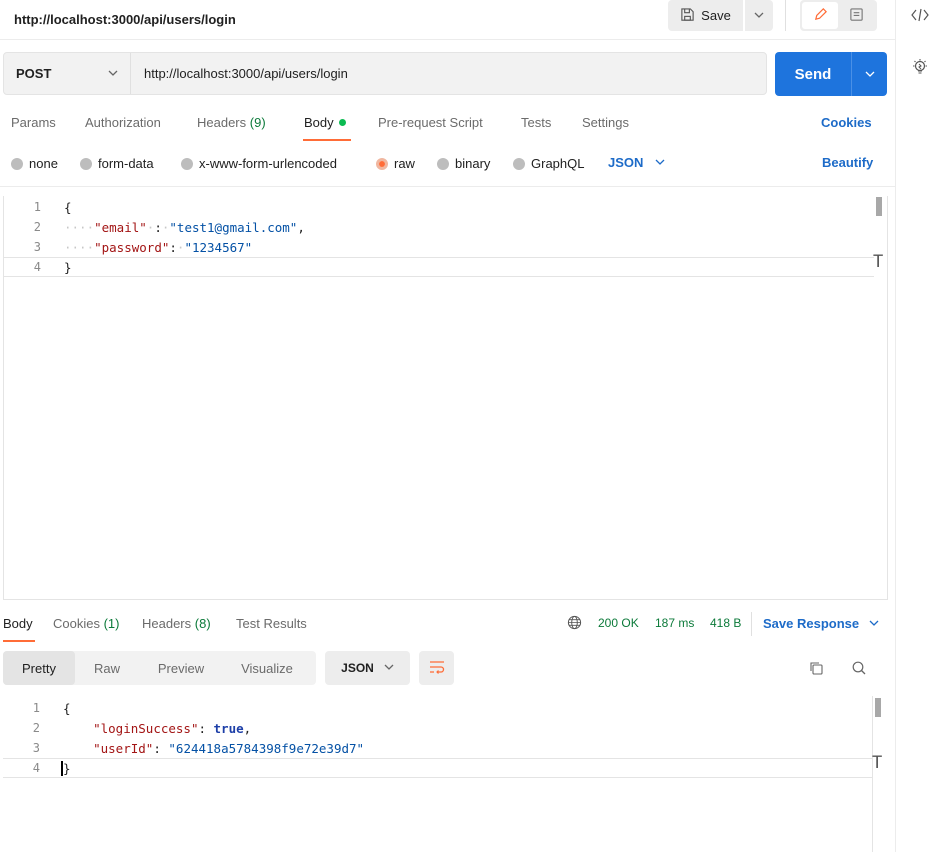 Image resolution: width=936 pixels, height=852 pixels. What do you see at coordinates (33, 122) in the screenshot?
I see `tab-params: Params` at bounding box center [33, 122].